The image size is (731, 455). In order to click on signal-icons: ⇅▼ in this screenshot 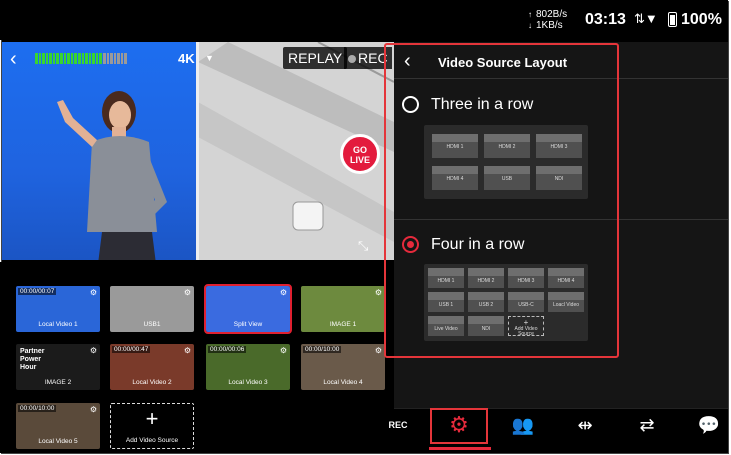, I will do `click(646, 19)`.